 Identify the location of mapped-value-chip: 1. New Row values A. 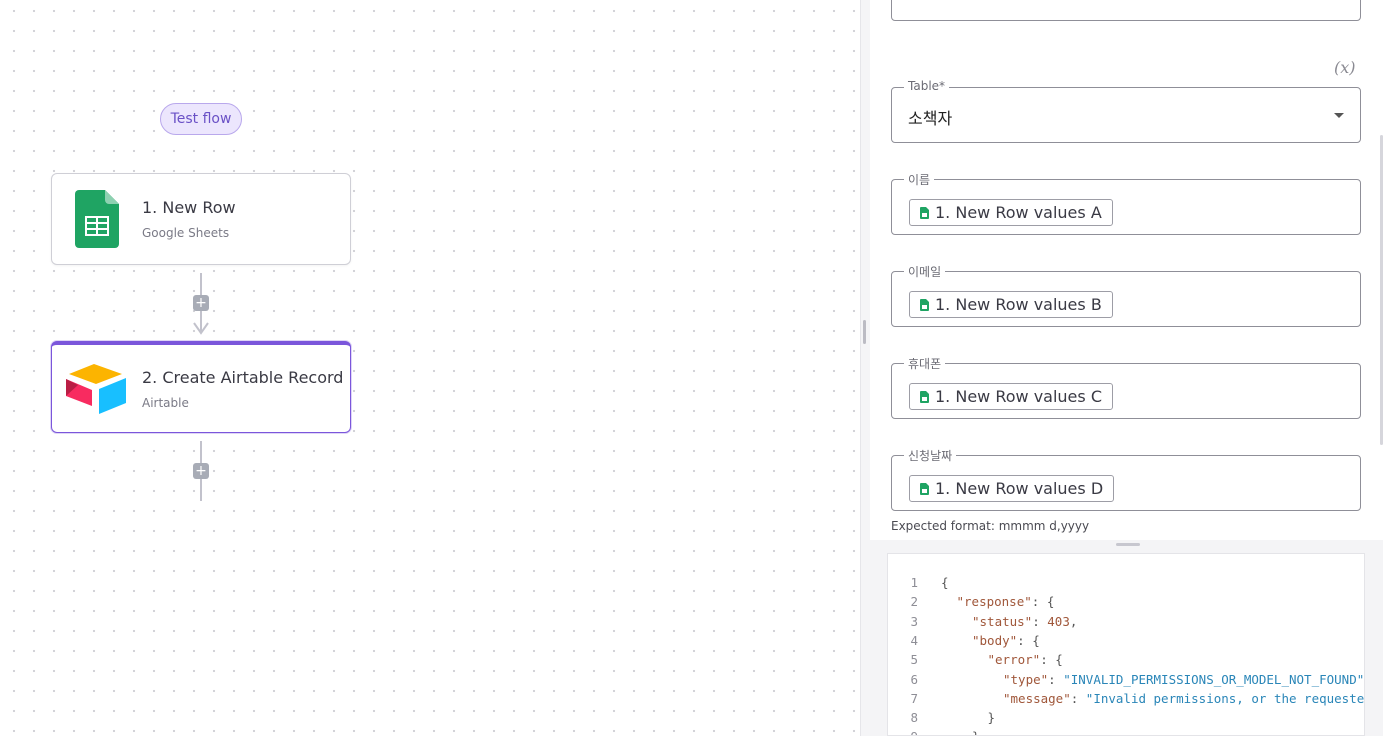
(1011, 212).